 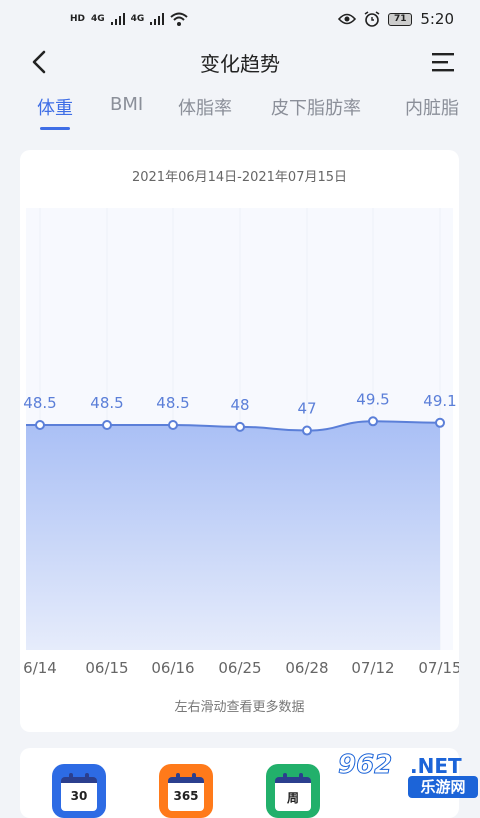 I want to click on calendar-365-label: 365, so click(x=186, y=792).